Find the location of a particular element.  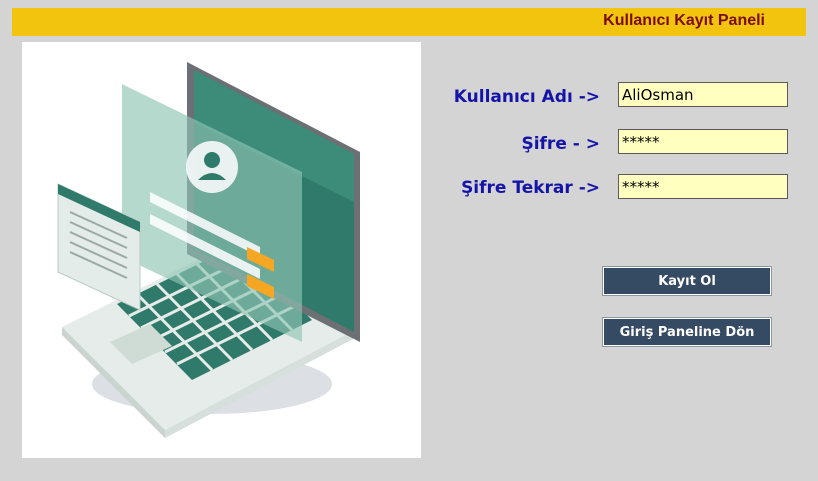

password-field is located at coordinates (703, 141).